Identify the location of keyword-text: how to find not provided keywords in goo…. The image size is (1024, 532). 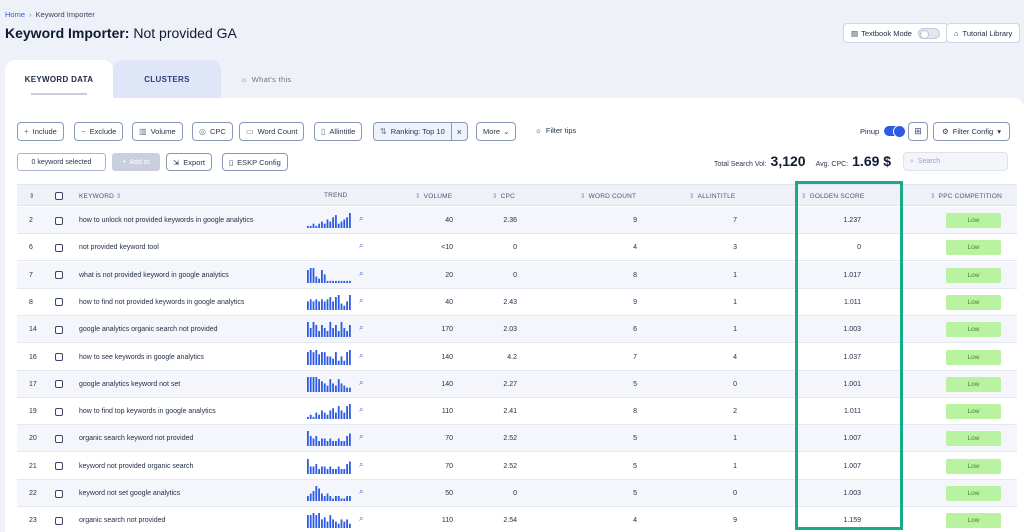
(161, 302).